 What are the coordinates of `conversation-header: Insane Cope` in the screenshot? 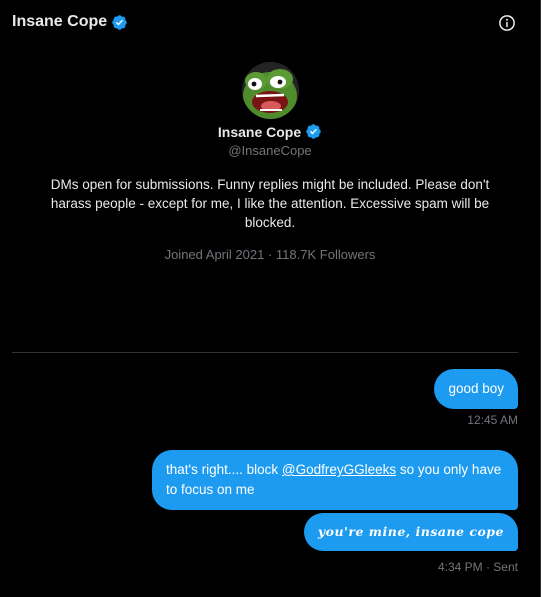 It's located at (270, 23).